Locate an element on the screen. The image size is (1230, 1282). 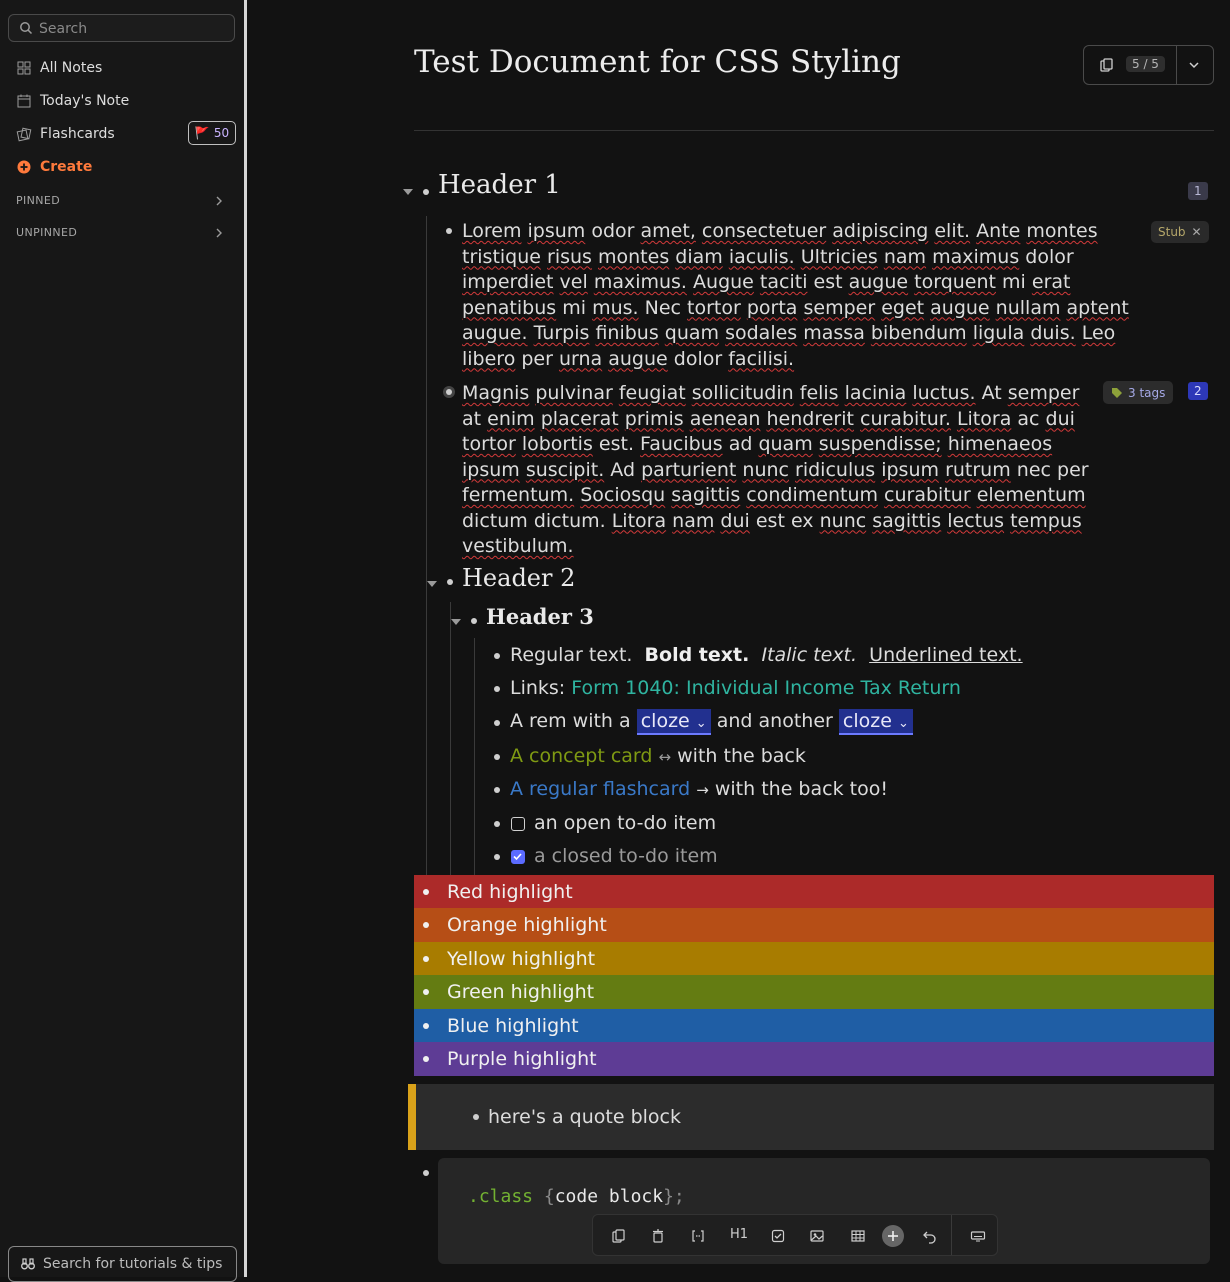
undo-icon is located at coordinates (930, 1236).